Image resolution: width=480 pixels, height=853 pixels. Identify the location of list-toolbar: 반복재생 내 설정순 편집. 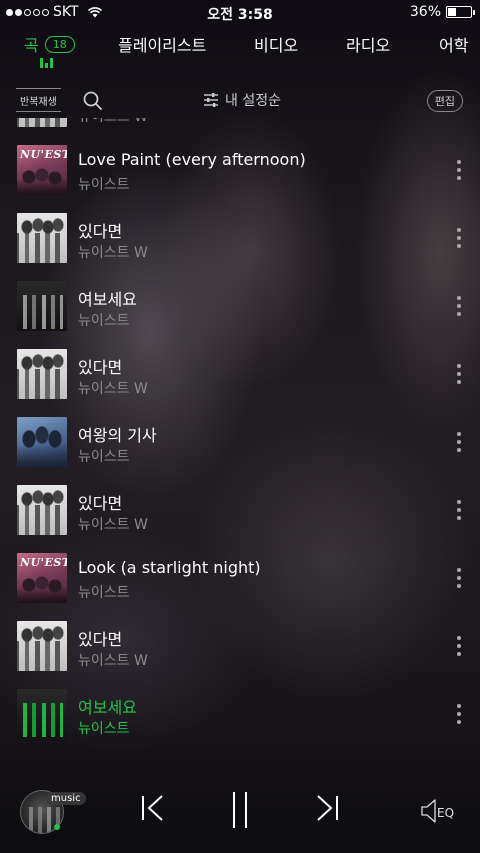
(240, 101).